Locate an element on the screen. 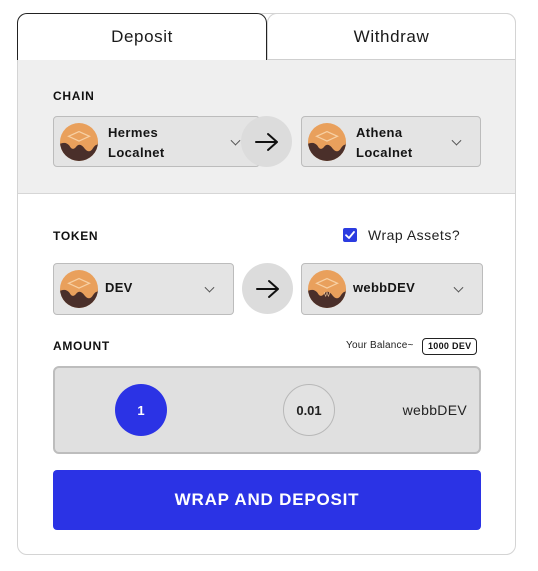 The height and width of the screenshot is (571, 538). source-token-select: DEV is located at coordinates (143, 289).